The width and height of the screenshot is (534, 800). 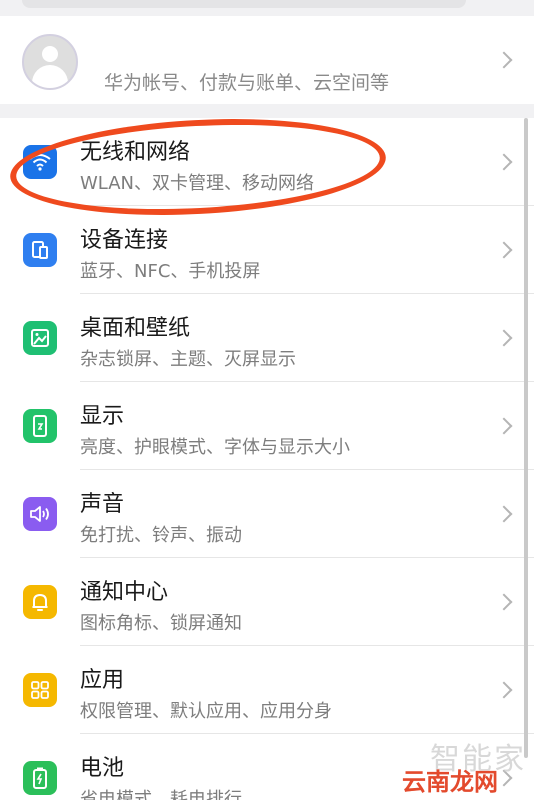 I want to click on settings-item-subtitle: 蓝牙、NFC、手机投屏, so click(x=170, y=271).